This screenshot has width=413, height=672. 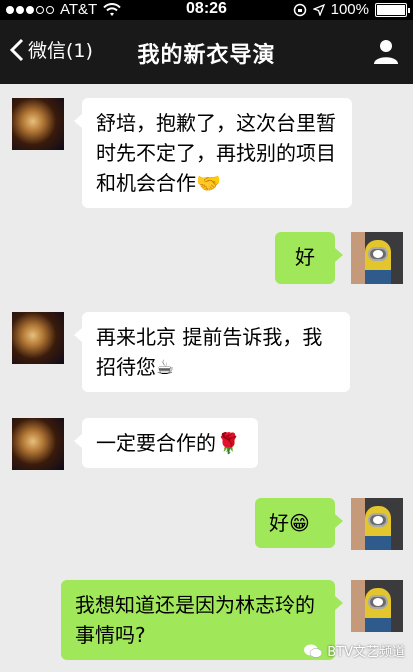 What do you see at coordinates (313, 651) in the screenshot?
I see `wechat-logo-icon` at bounding box center [313, 651].